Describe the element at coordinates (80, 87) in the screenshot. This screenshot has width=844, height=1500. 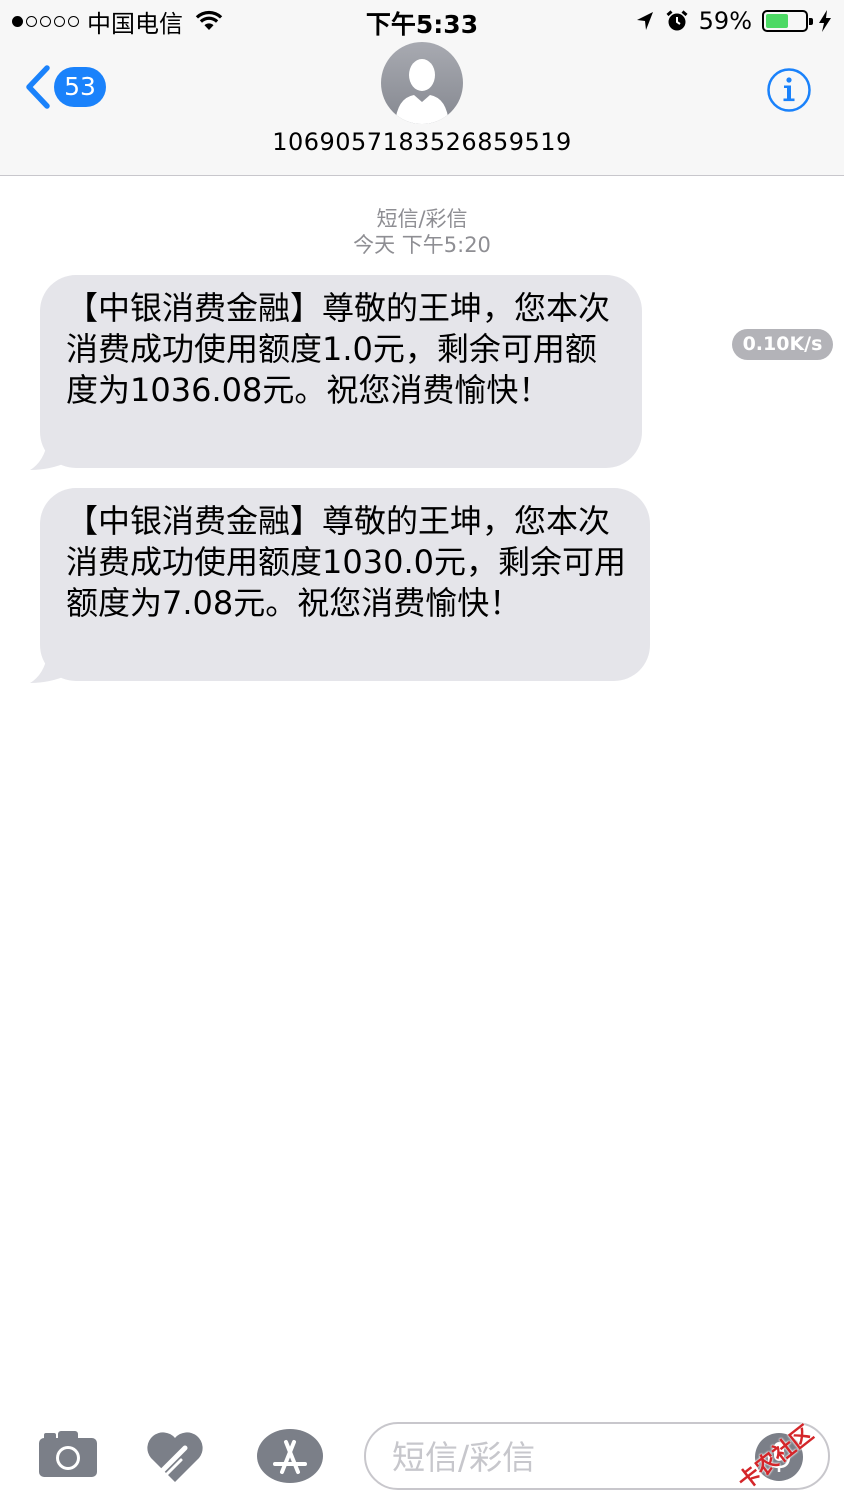
I see `unread-count-badge: 53` at that location.